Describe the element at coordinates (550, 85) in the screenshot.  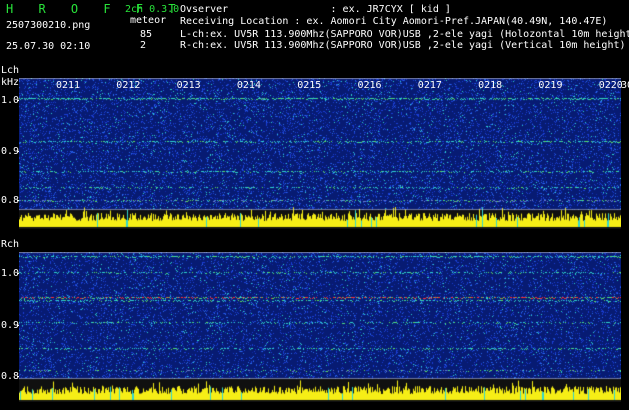
I see `hour-label: 0219` at that location.